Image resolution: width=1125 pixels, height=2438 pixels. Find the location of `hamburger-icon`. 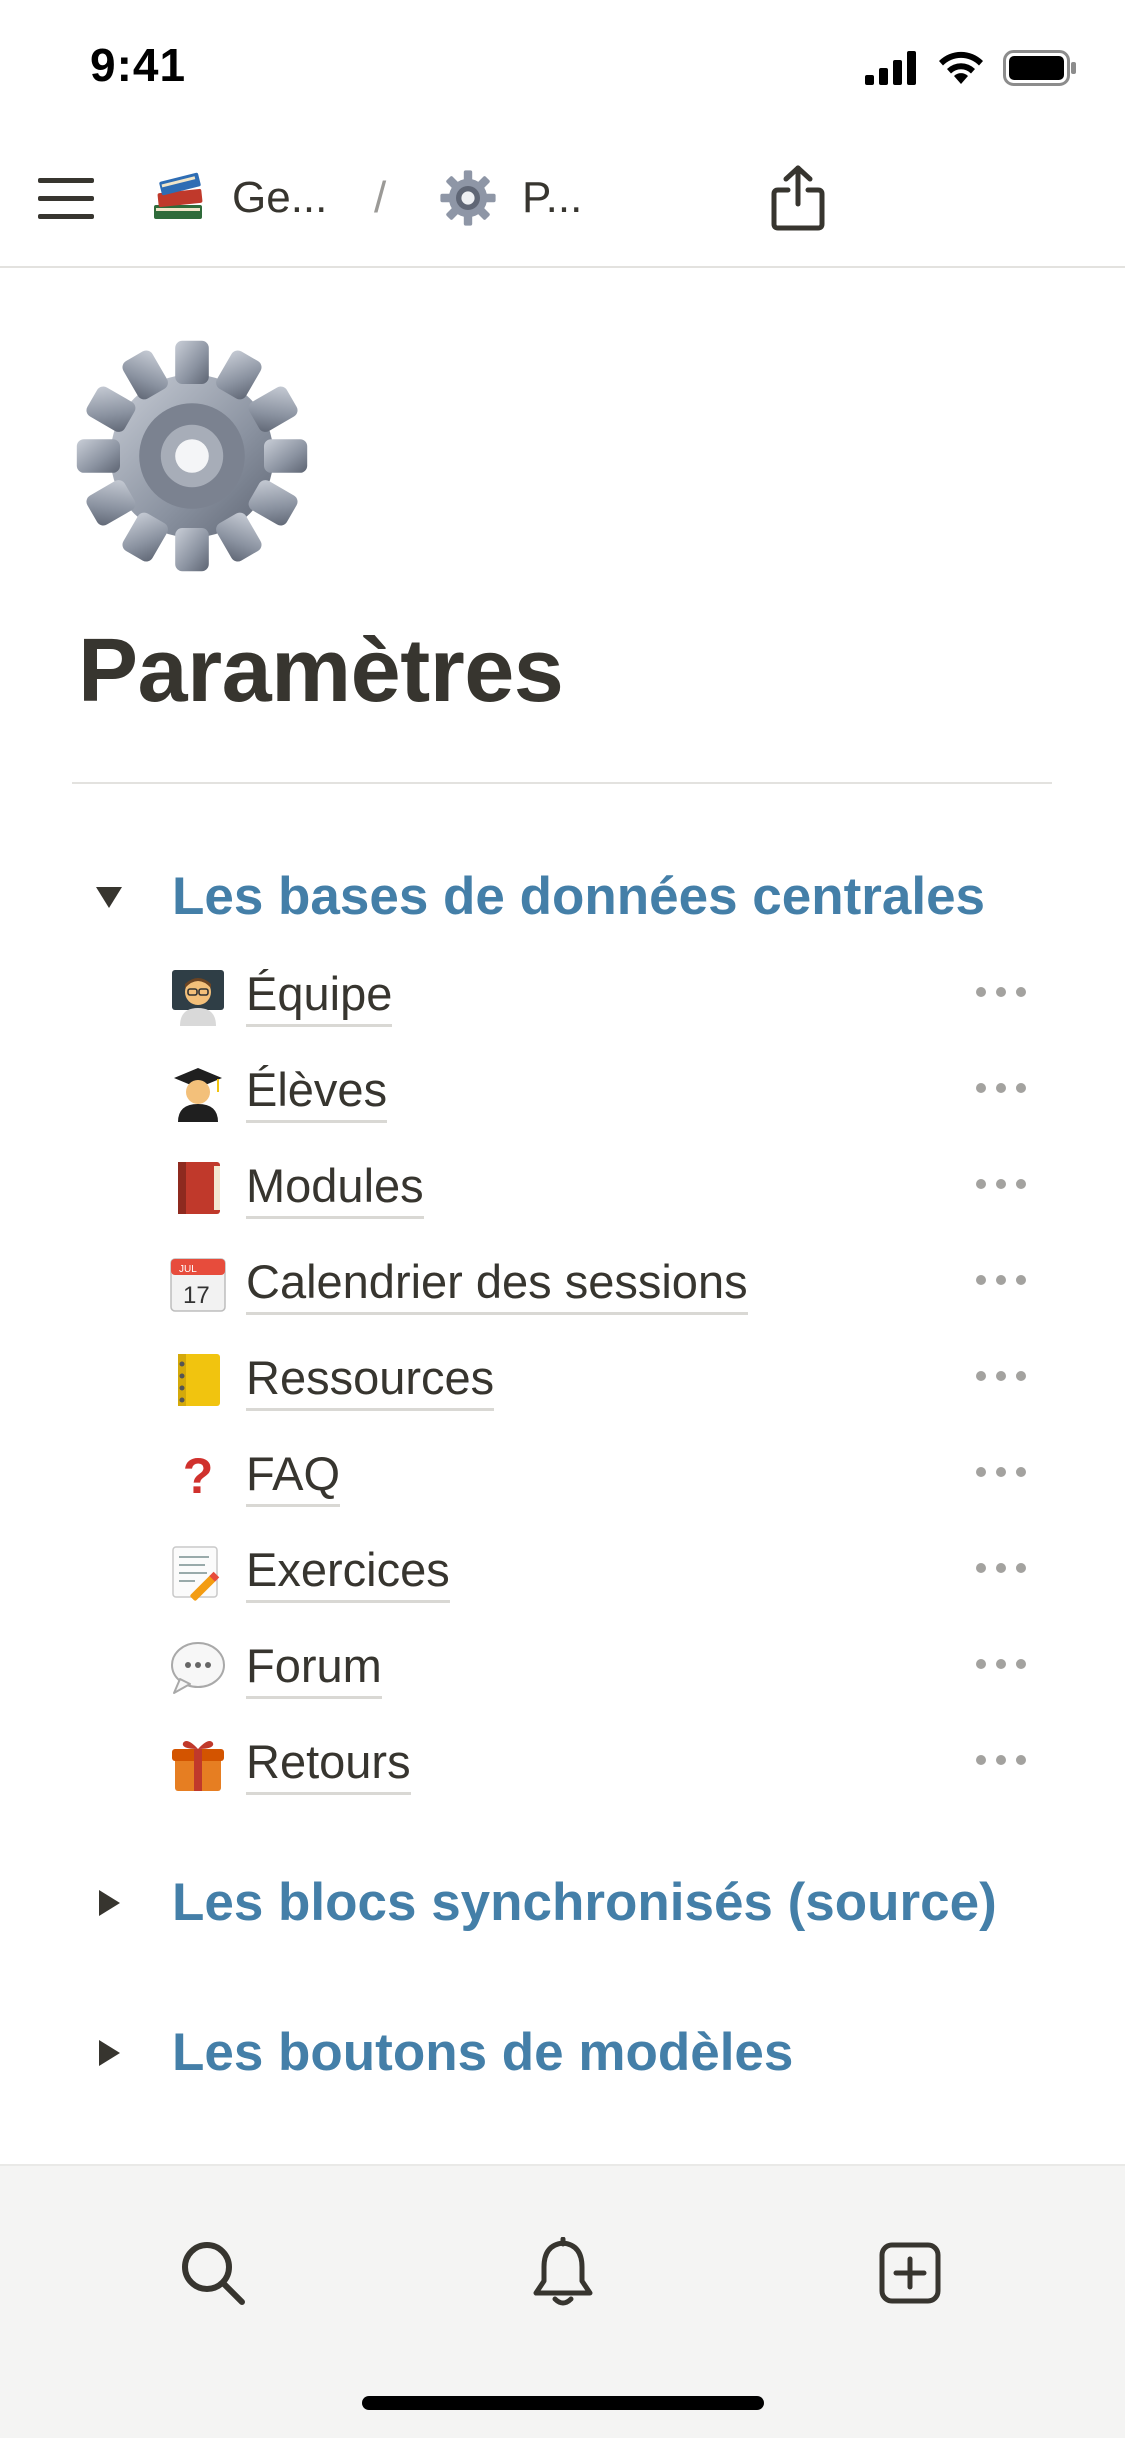

hamburger-icon is located at coordinates (66, 198).